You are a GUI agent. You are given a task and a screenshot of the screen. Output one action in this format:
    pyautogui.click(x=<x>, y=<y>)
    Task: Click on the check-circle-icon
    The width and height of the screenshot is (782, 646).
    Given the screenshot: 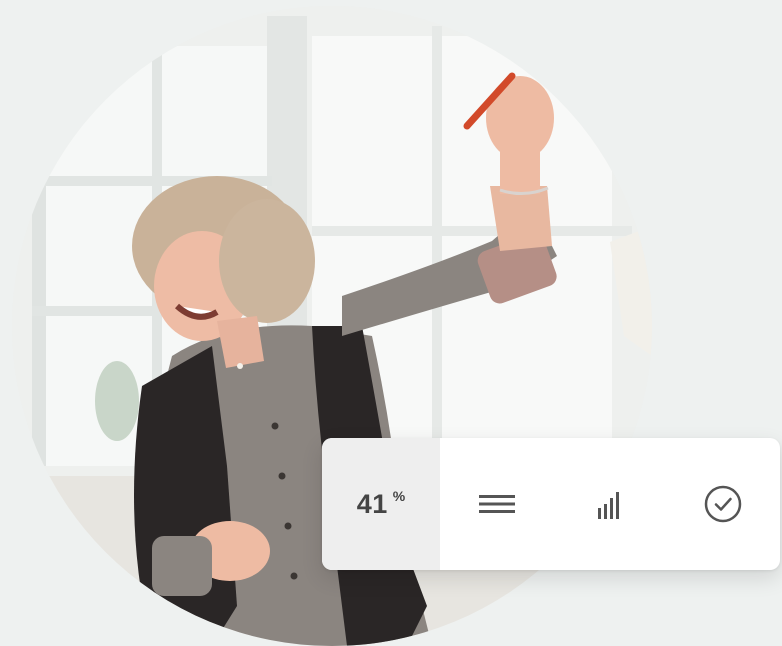 What is the action you would take?
    pyautogui.click(x=723, y=504)
    